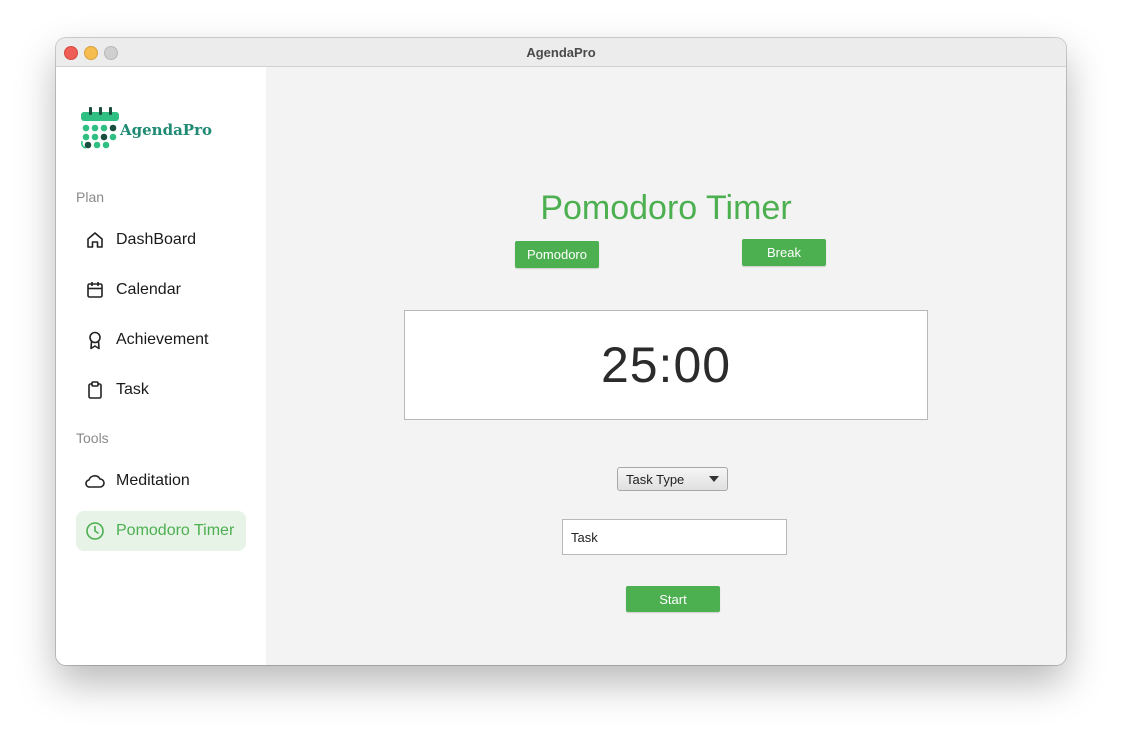  Describe the element at coordinates (557, 254) in the screenshot. I see `pomodoro-mode-button: Pomodoro` at that location.